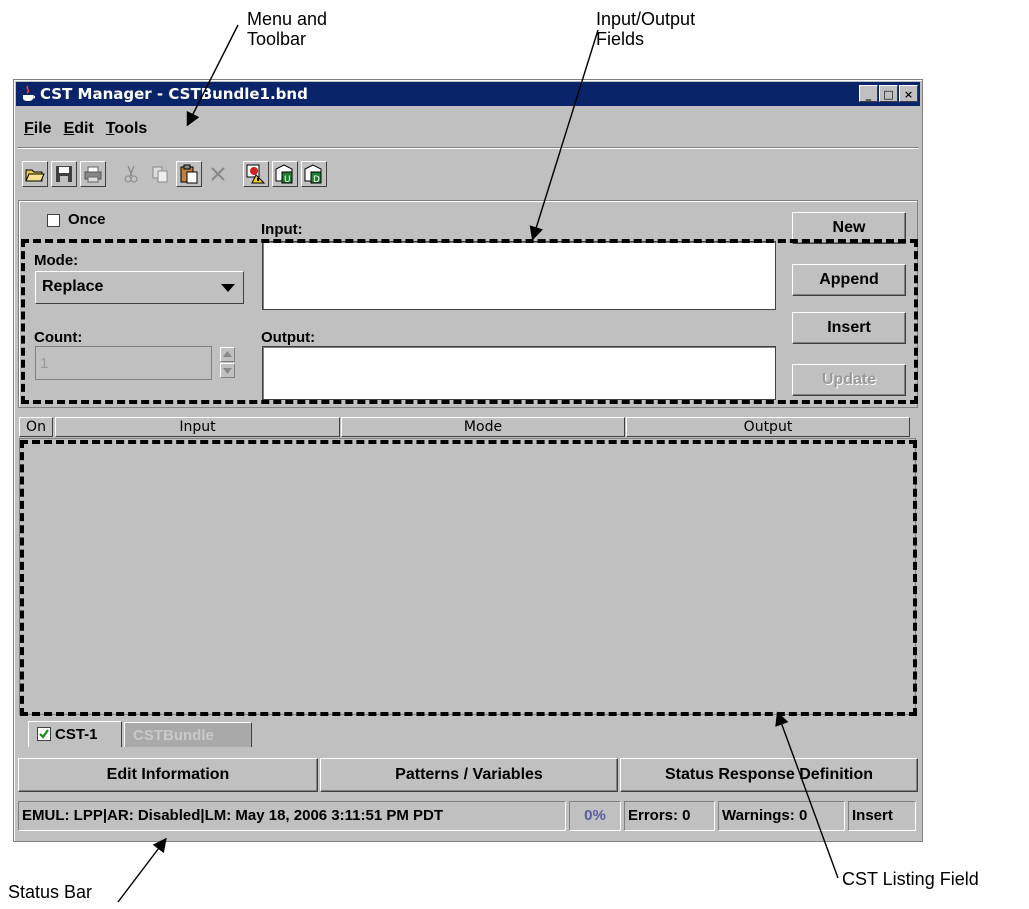 This screenshot has height=909, width=1029. I want to click on cst-listing-leader, so click(807, 795).